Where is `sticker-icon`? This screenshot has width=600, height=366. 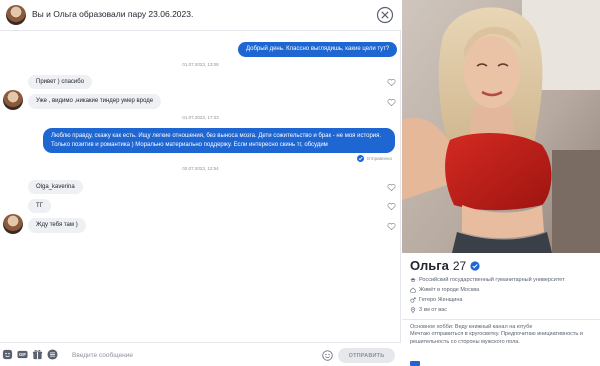 sticker-icon is located at coordinates (7, 354).